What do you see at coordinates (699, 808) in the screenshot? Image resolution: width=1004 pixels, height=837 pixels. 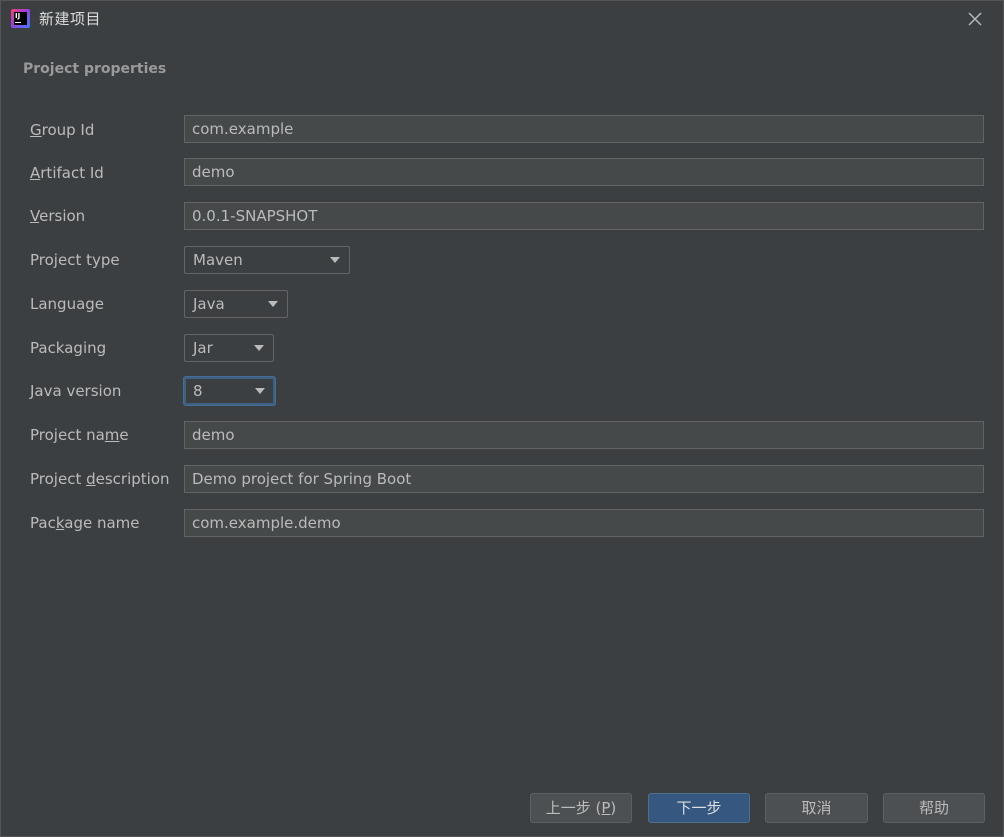 I see `next-button: 下一步` at bounding box center [699, 808].